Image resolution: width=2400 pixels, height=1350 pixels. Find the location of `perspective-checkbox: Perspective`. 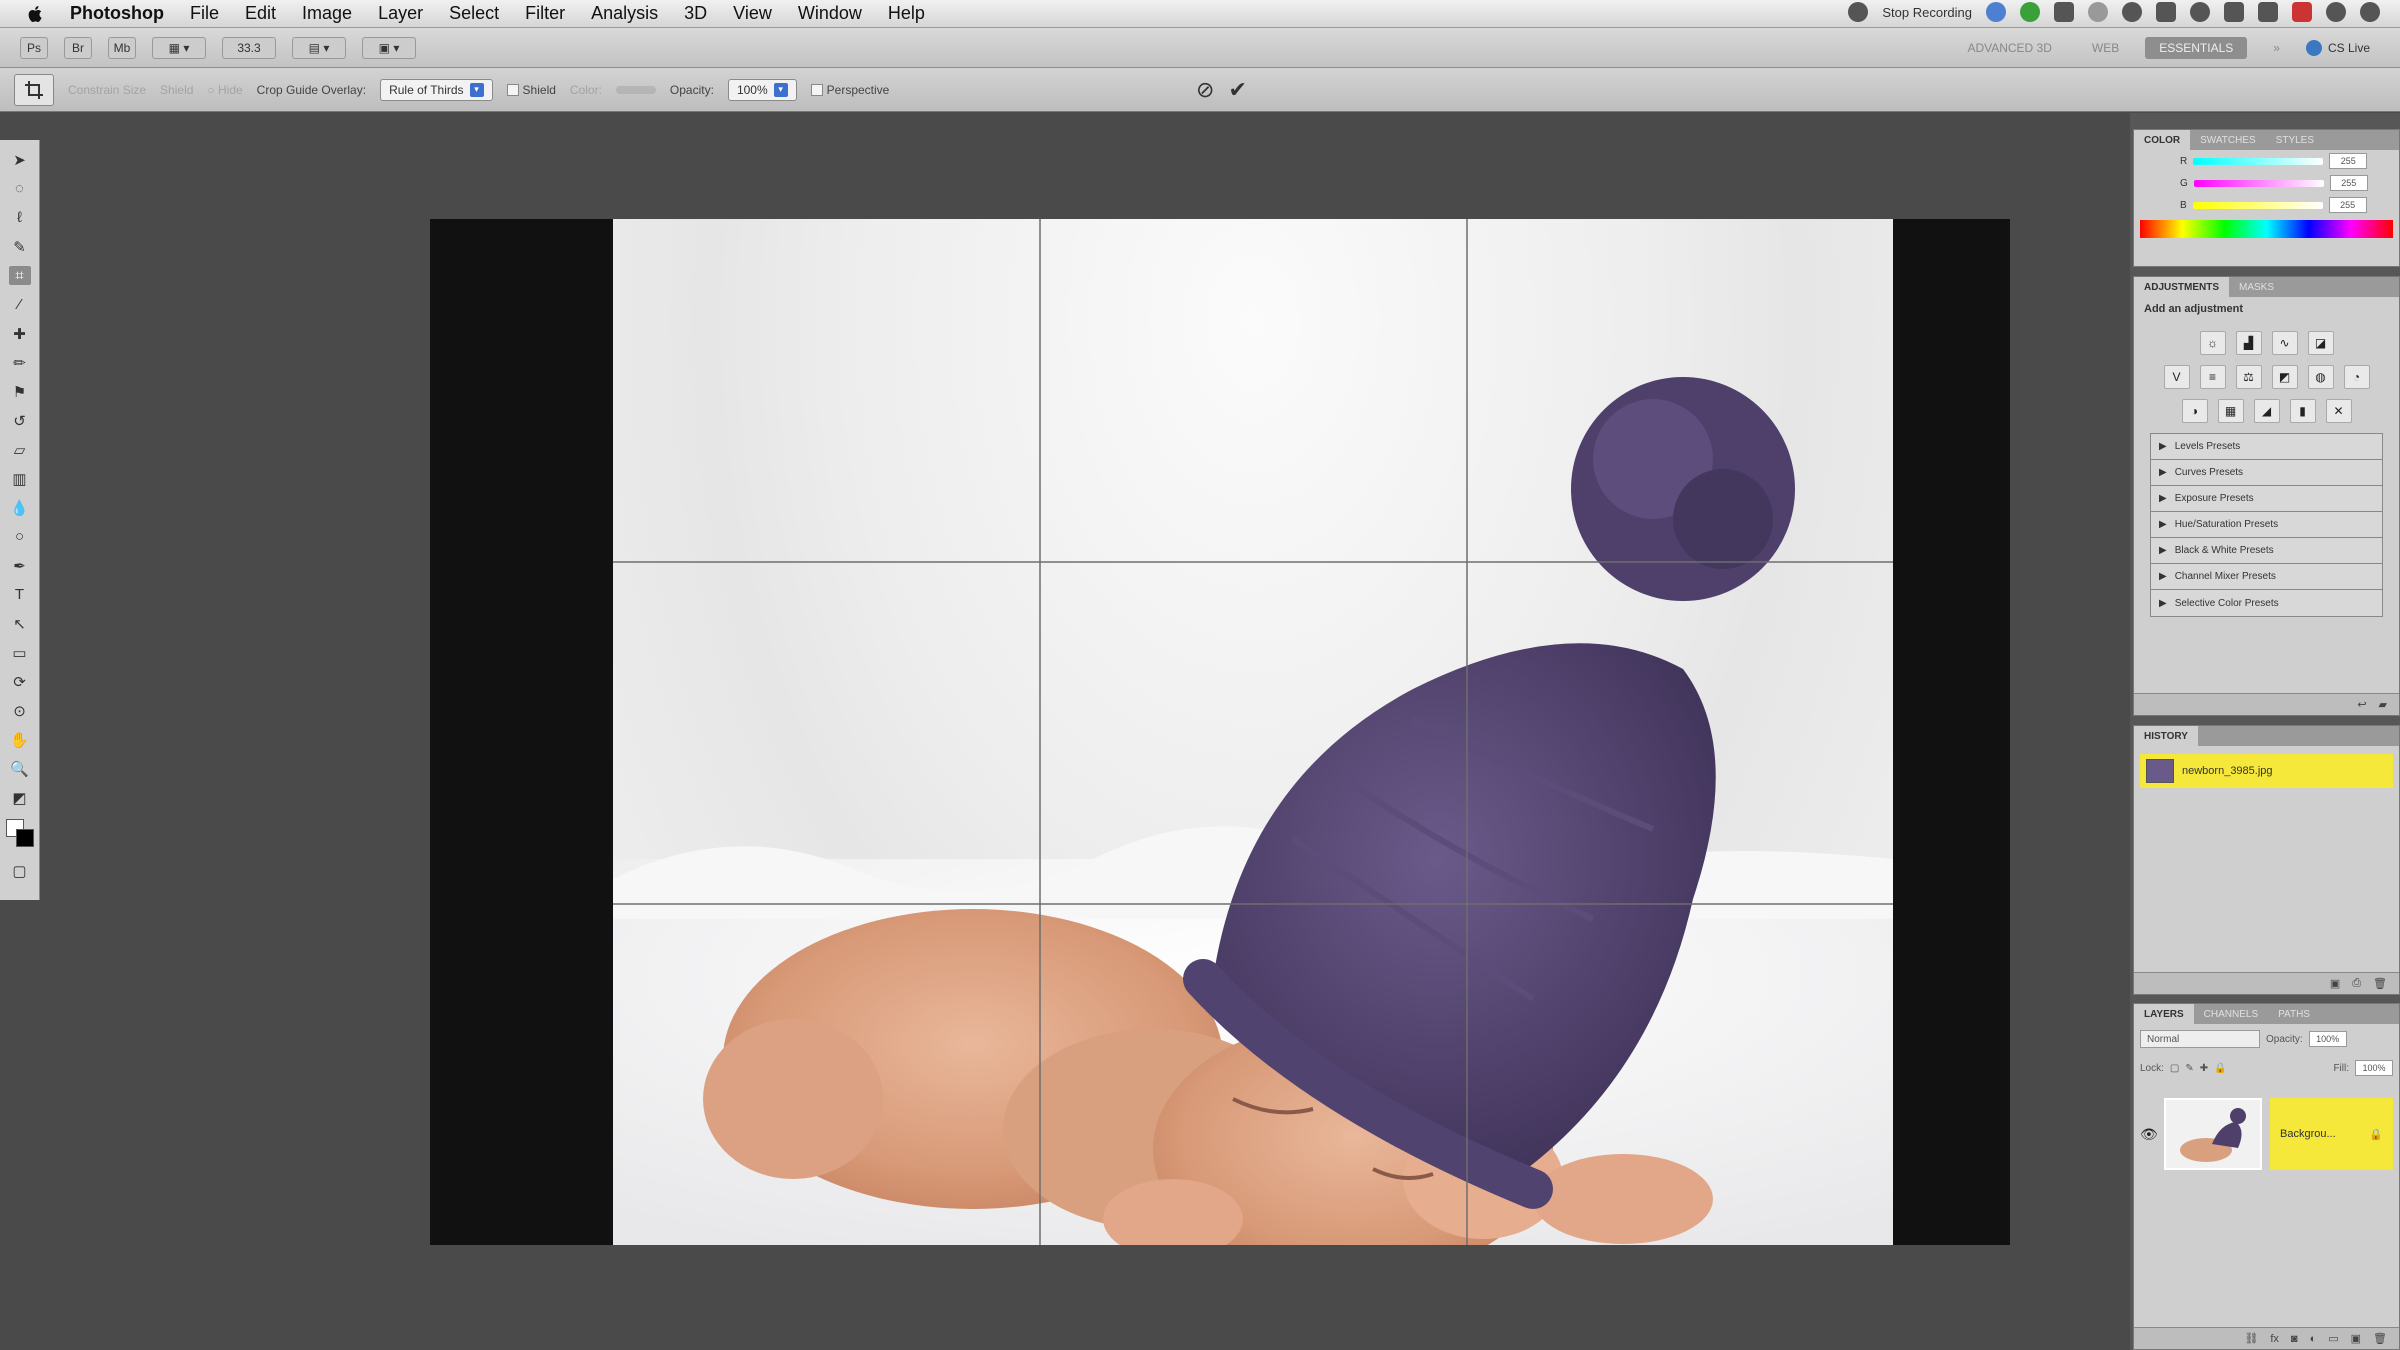

perspective-checkbox: Perspective is located at coordinates (849, 90).